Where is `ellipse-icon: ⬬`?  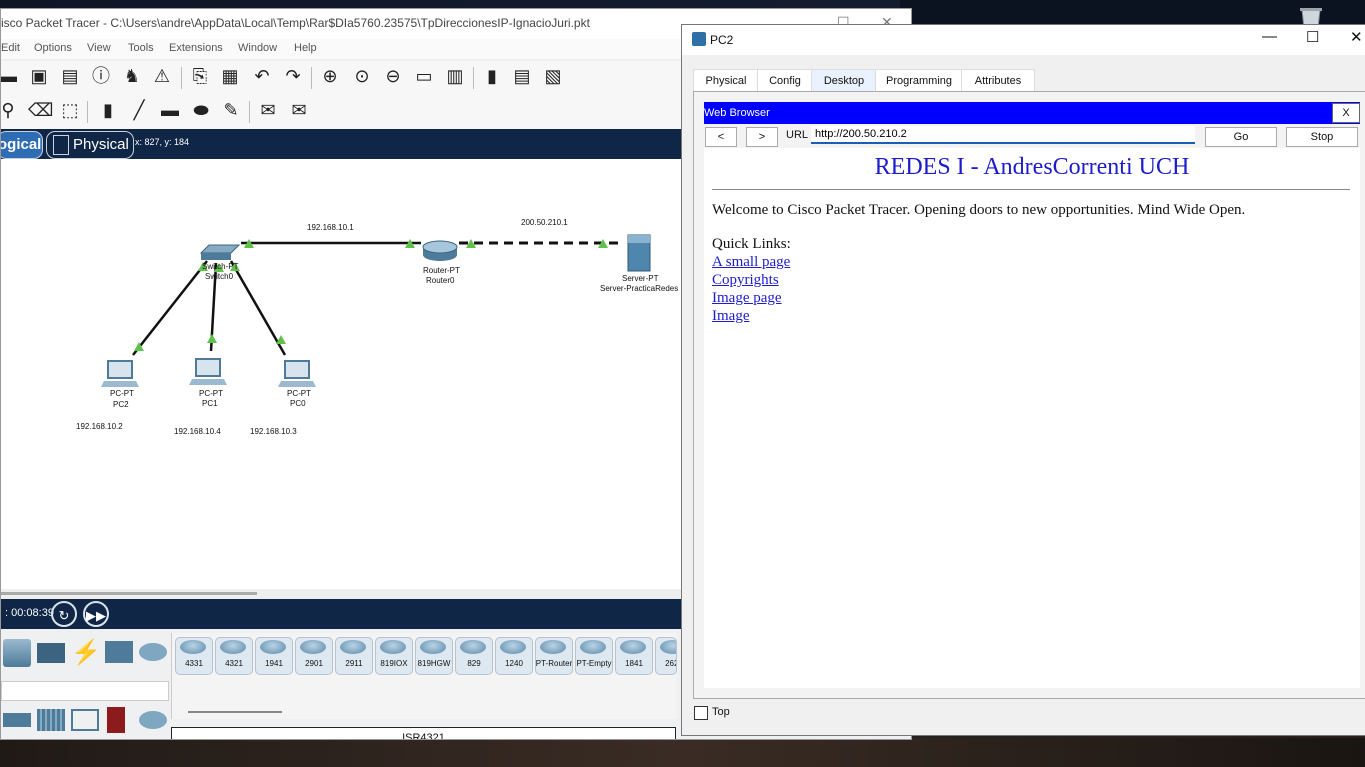 ellipse-icon: ⬬ is located at coordinates (201, 110).